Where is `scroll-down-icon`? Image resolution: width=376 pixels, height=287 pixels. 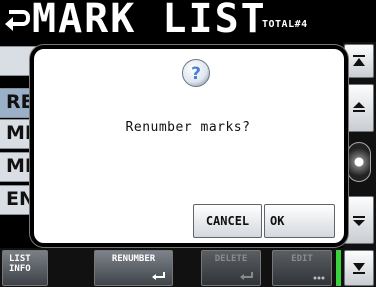
scroll-down-icon is located at coordinates (359, 221).